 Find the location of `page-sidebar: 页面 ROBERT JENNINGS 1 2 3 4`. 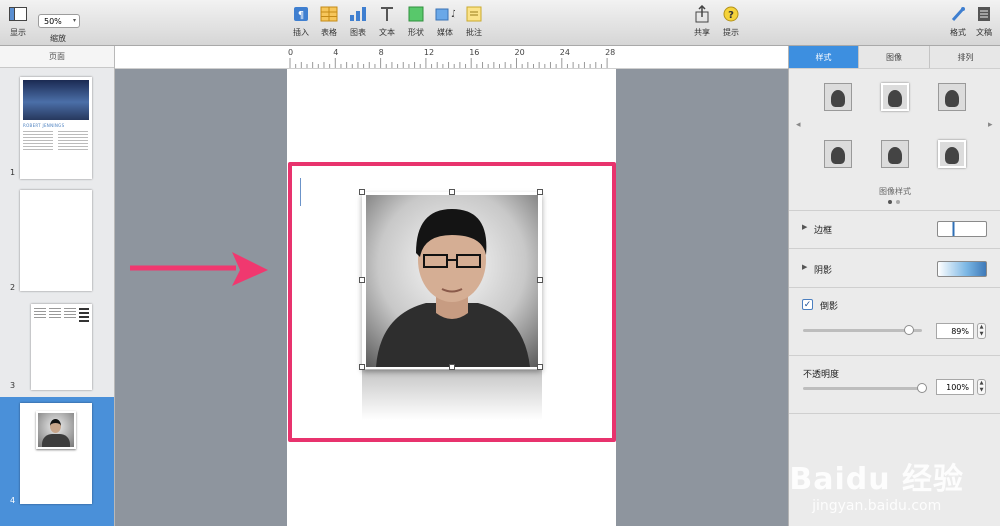

page-sidebar: 页面 ROBERT JENNINGS 1 2 3 4 is located at coordinates (57, 286).